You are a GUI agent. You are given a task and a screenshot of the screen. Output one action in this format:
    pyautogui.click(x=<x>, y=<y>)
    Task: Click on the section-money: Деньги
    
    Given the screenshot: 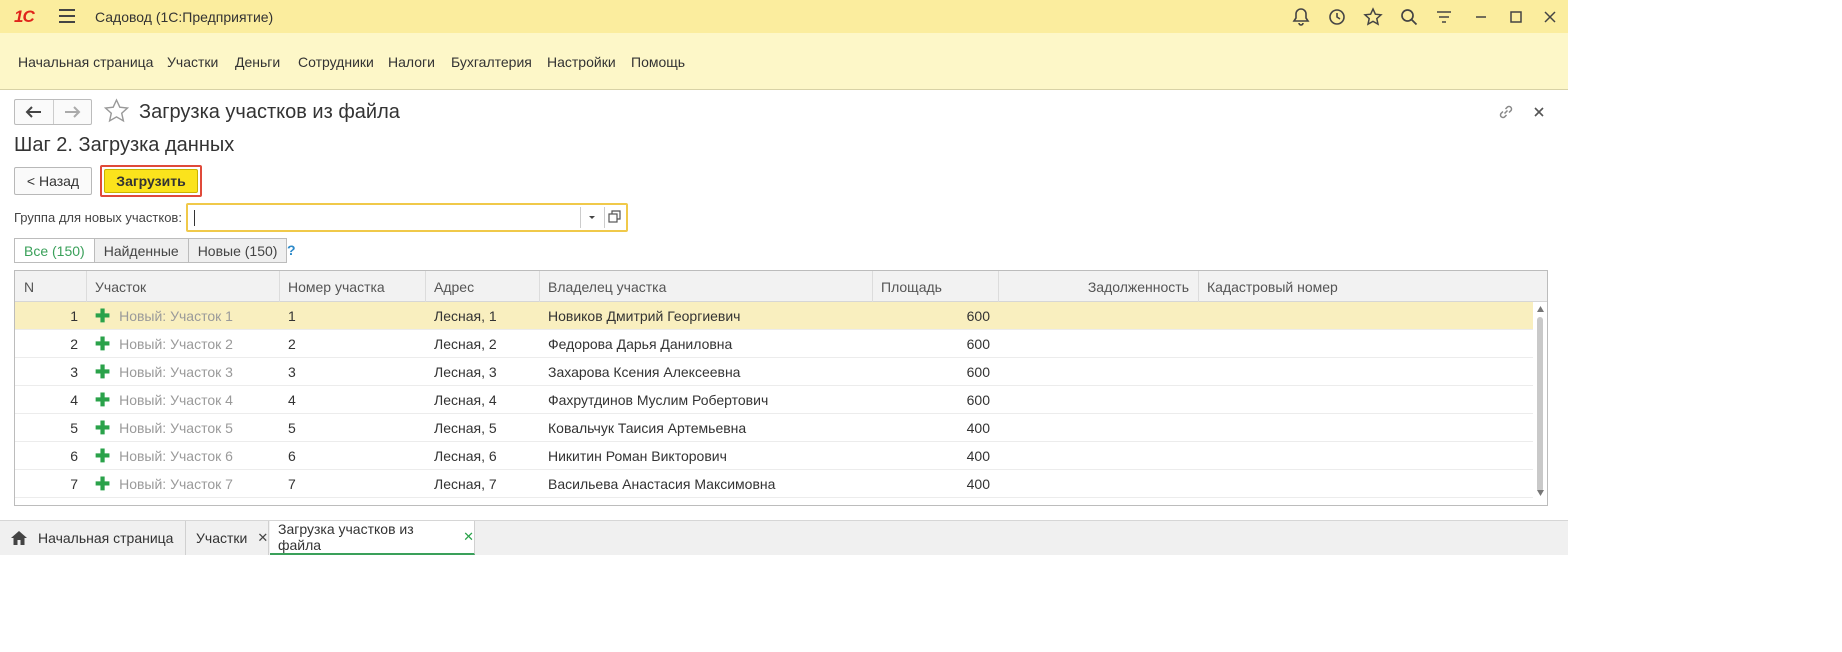 What is the action you would take?
    pyautogui.click(x=257, y=62)
    